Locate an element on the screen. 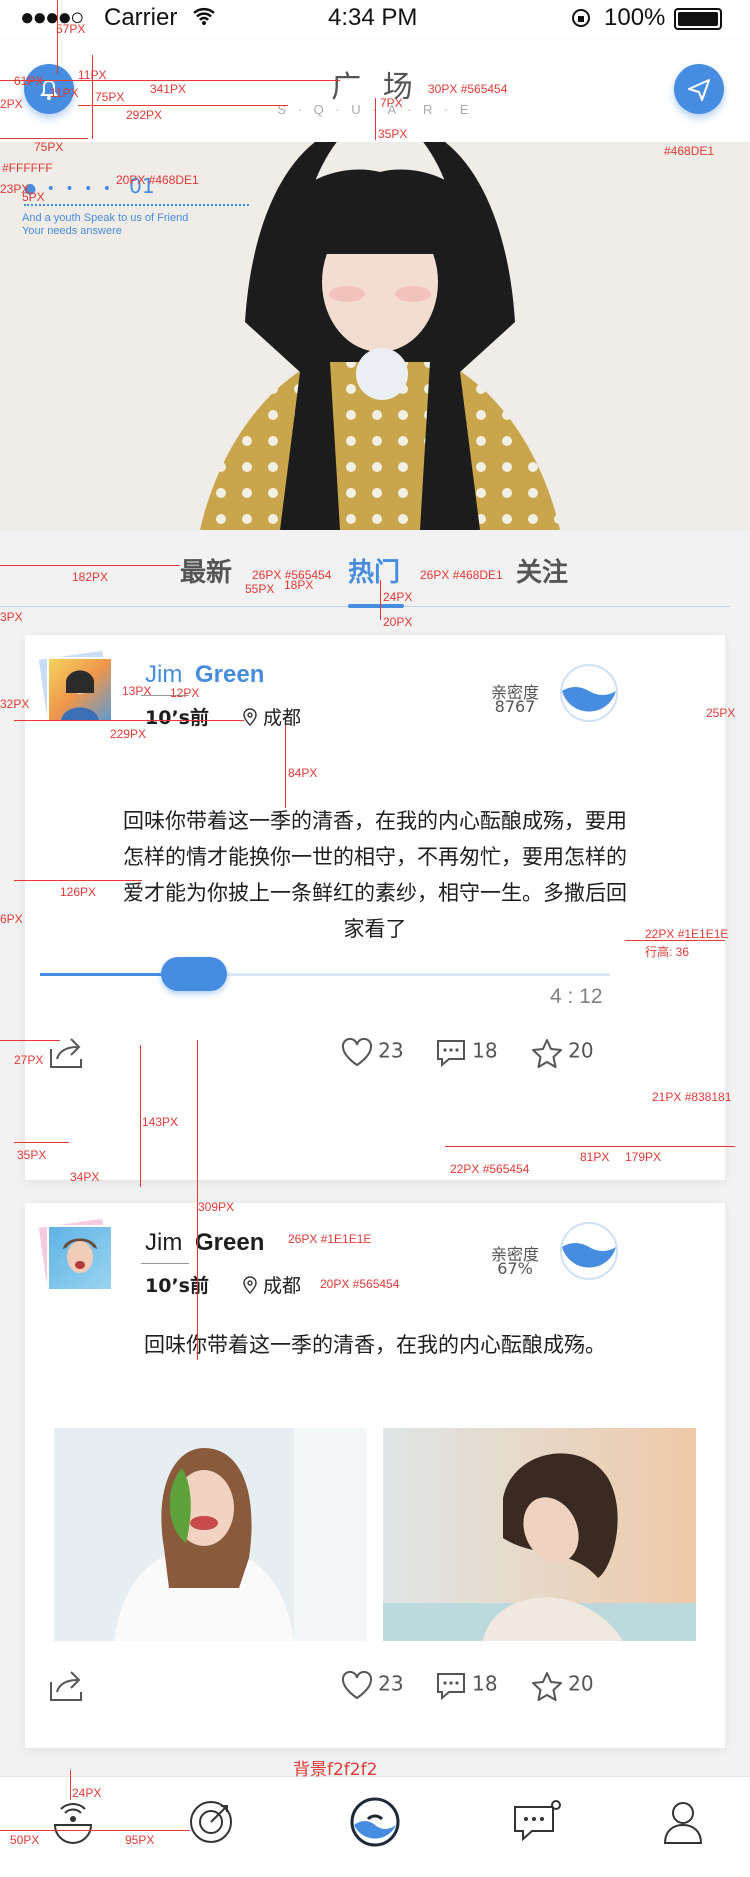 The image size is (750, 1877). favorite-count: 20 is located at coordinates (581, 1050).